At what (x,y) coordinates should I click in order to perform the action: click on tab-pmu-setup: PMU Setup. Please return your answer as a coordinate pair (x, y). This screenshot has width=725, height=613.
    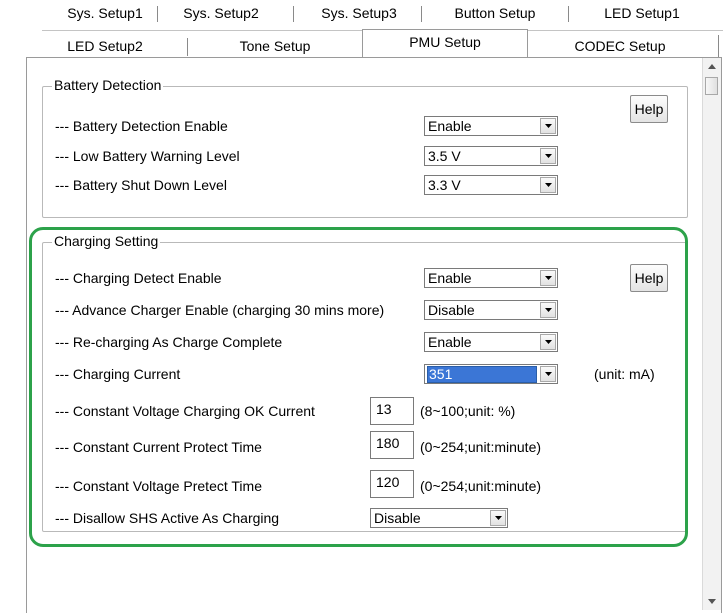
    Looking at the image, I should click on (445, 43).